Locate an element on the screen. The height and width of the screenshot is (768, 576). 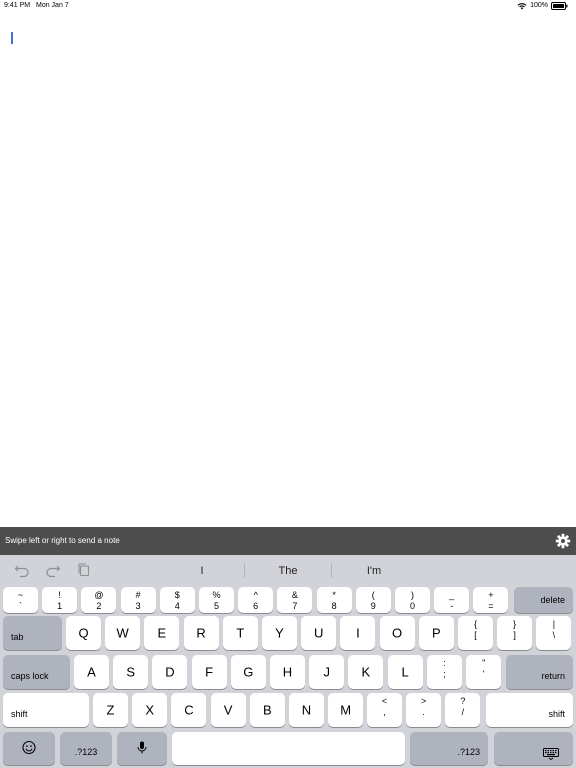
key-number-3: #3 is located at coordinates (138, 600).